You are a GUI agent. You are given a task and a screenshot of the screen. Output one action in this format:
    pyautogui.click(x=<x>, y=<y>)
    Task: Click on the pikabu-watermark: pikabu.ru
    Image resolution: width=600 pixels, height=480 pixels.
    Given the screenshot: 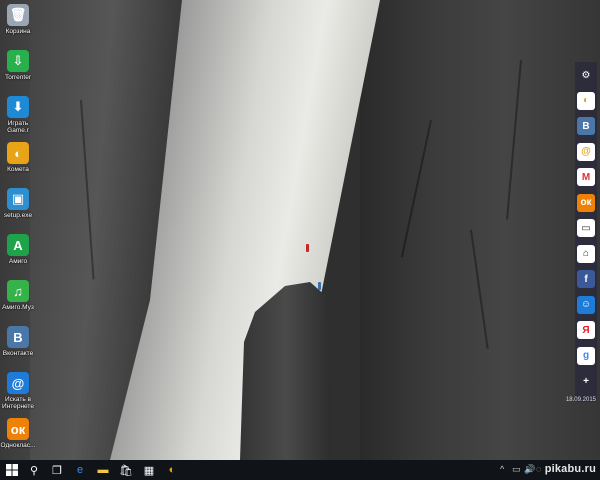 What is the action you would take?
    pyautogui.click(x=570, y=469)
    